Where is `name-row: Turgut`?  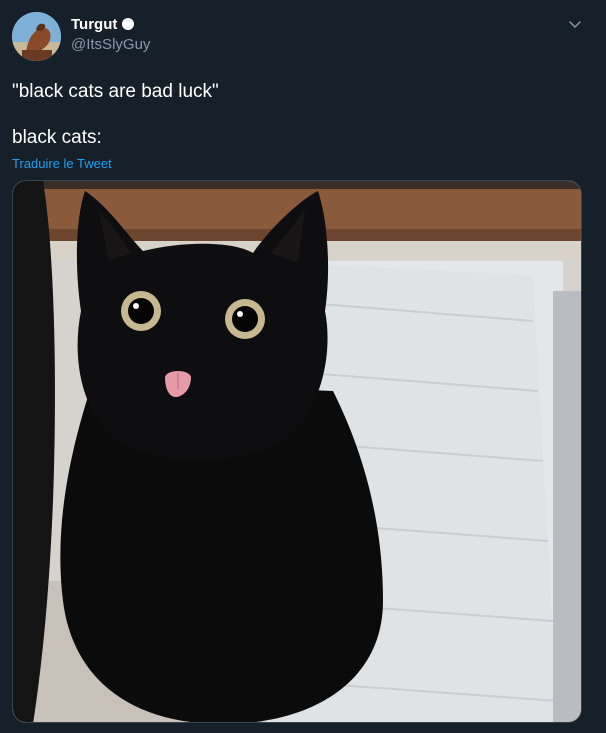 name-row: Turgut is located at coordinates (110, 24).